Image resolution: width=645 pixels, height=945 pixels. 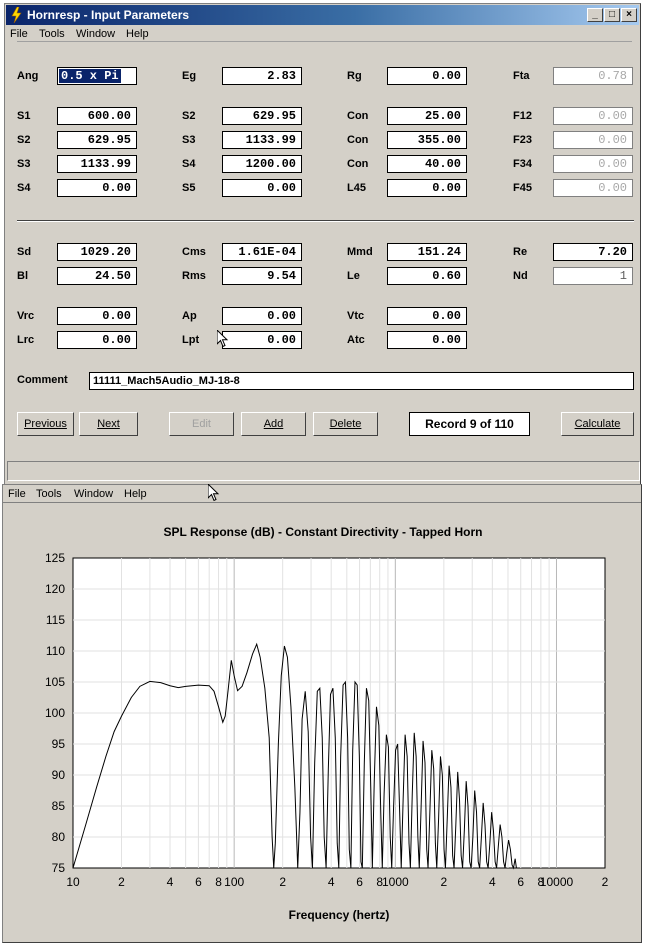 What do you see at coordinates (323, 471) in the screenshot?
I see `status-bar` at bounding box center [323, 471].